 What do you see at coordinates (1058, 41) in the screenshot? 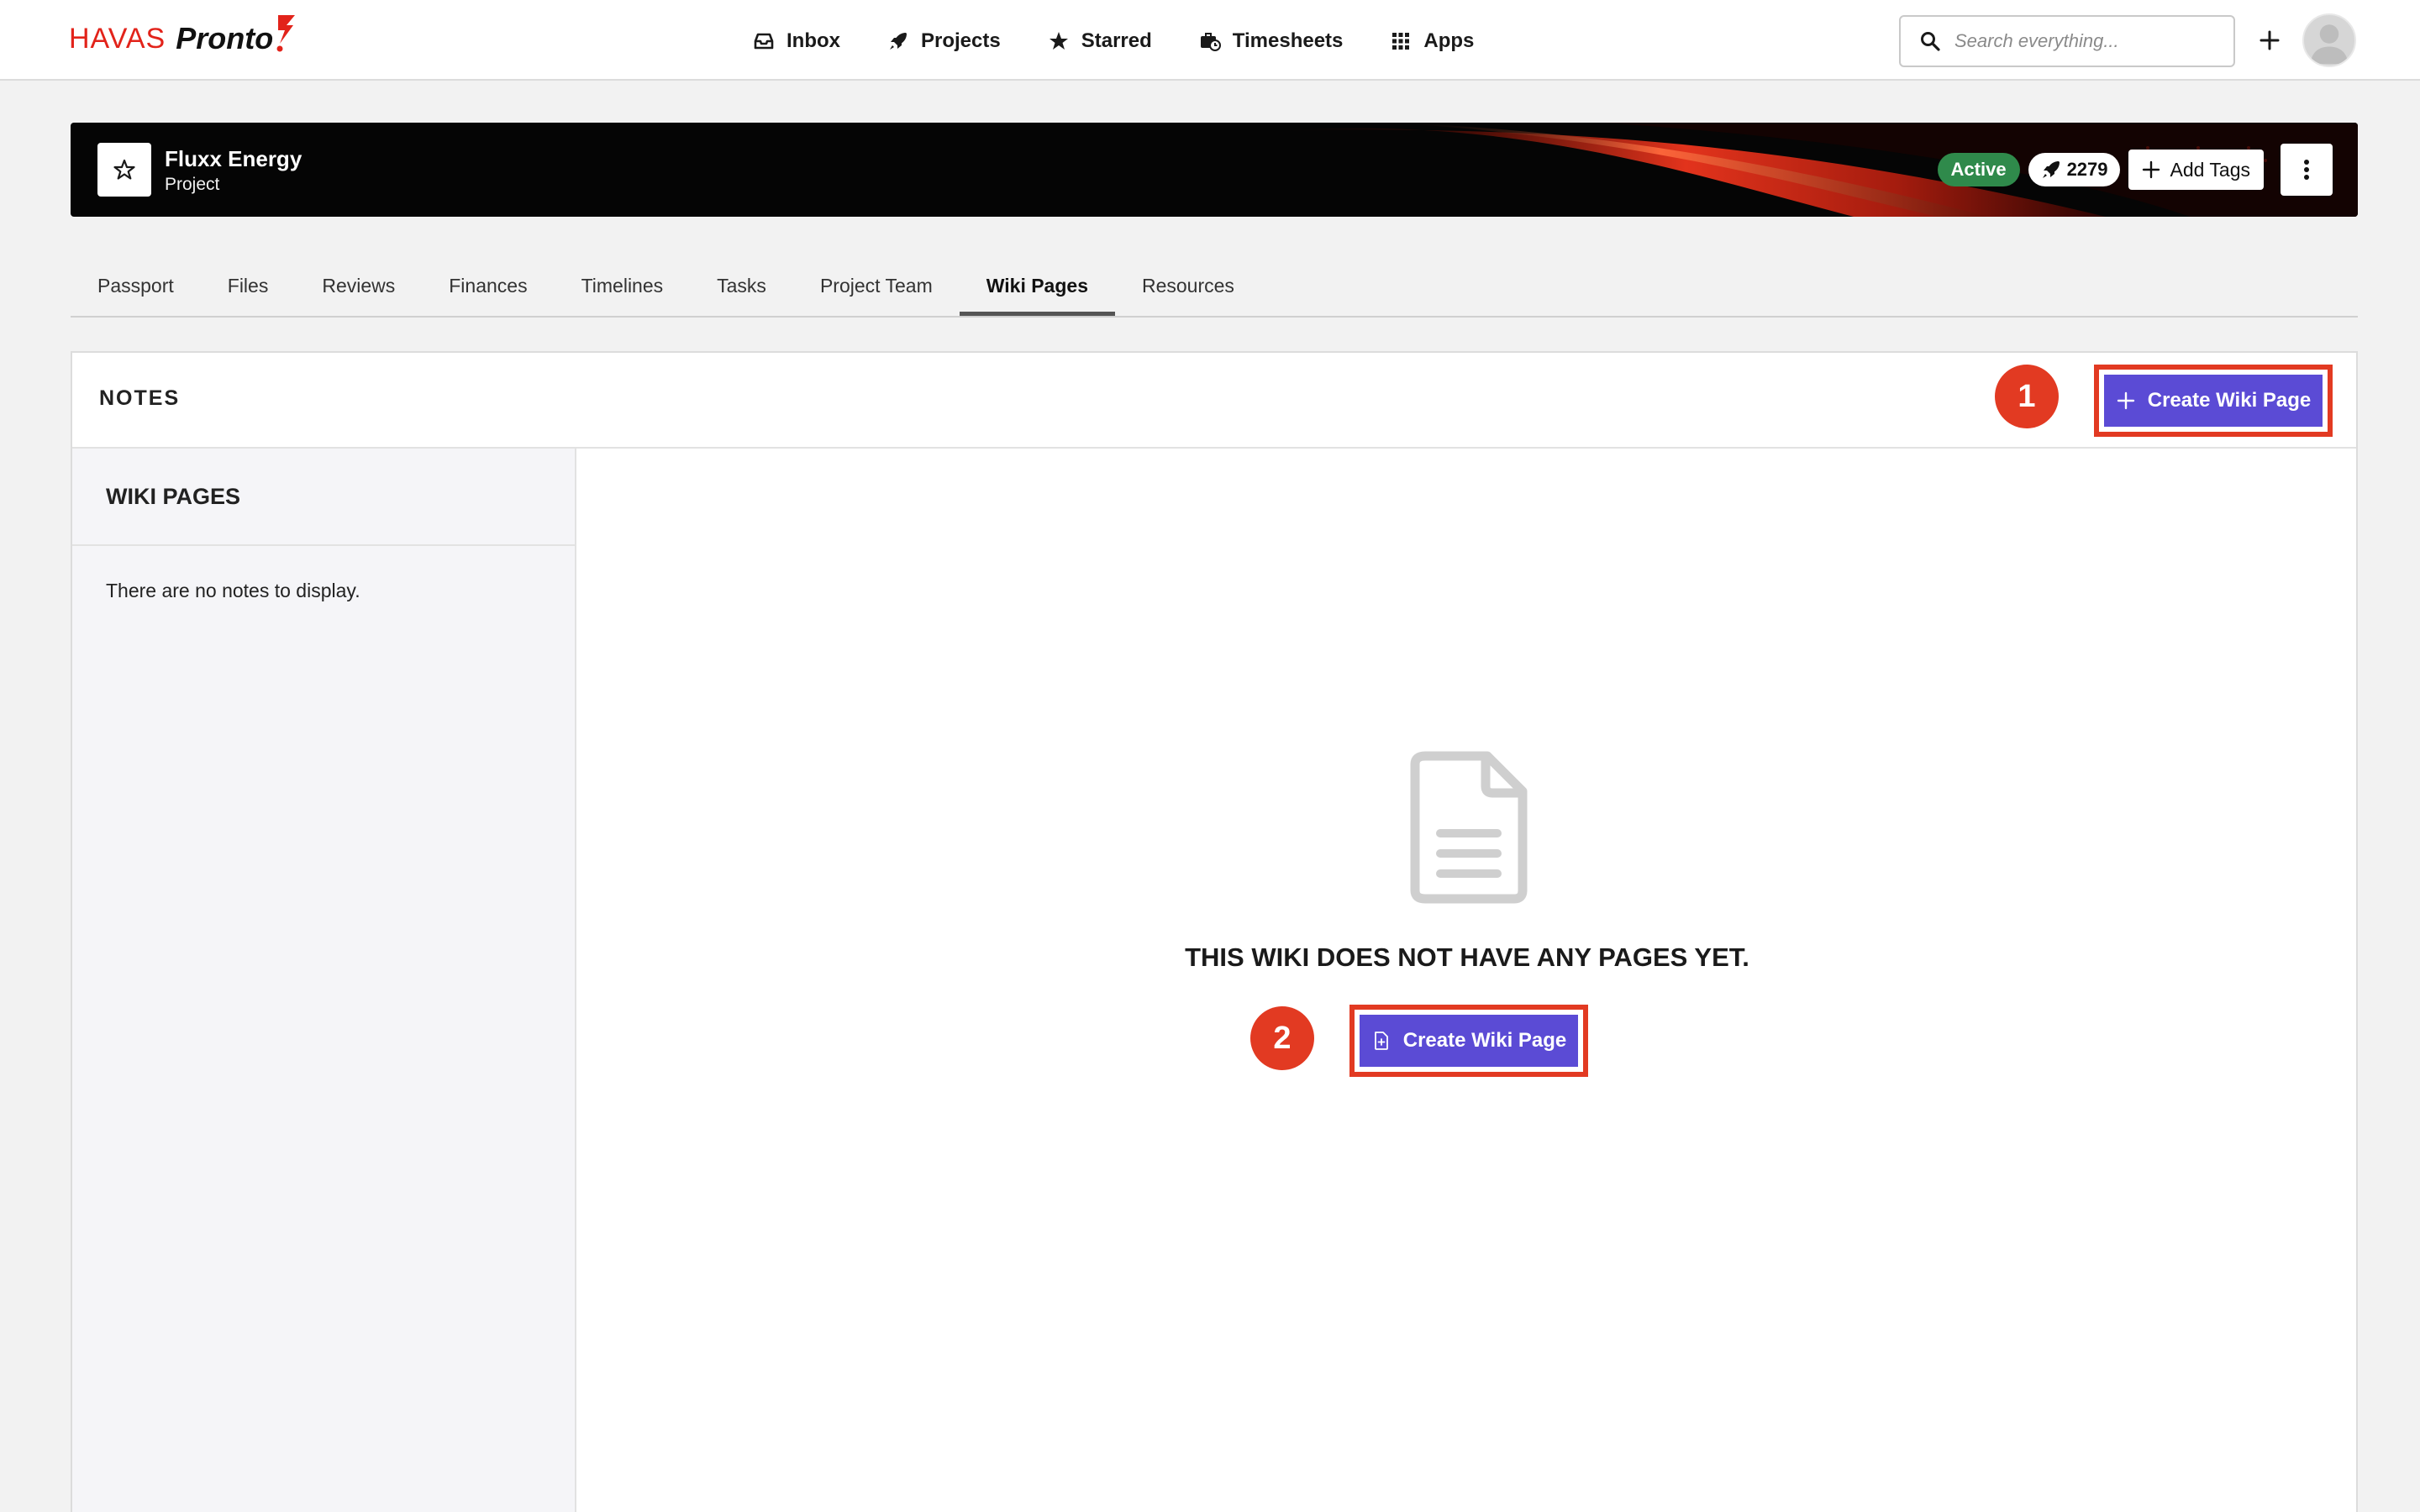
I see `star-icon` at bounding box center [1058, 41].